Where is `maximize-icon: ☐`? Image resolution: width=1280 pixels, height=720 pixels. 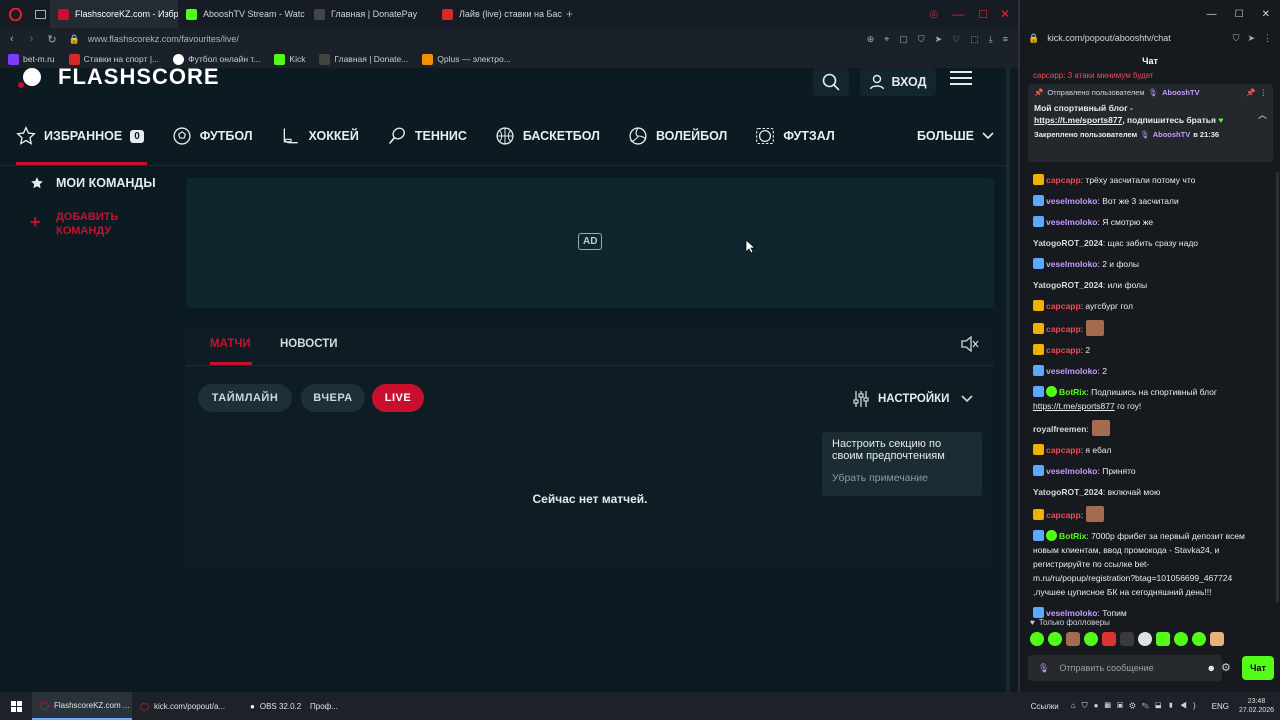
maximize-icon: ☐ is located at coordinates (983, 14).